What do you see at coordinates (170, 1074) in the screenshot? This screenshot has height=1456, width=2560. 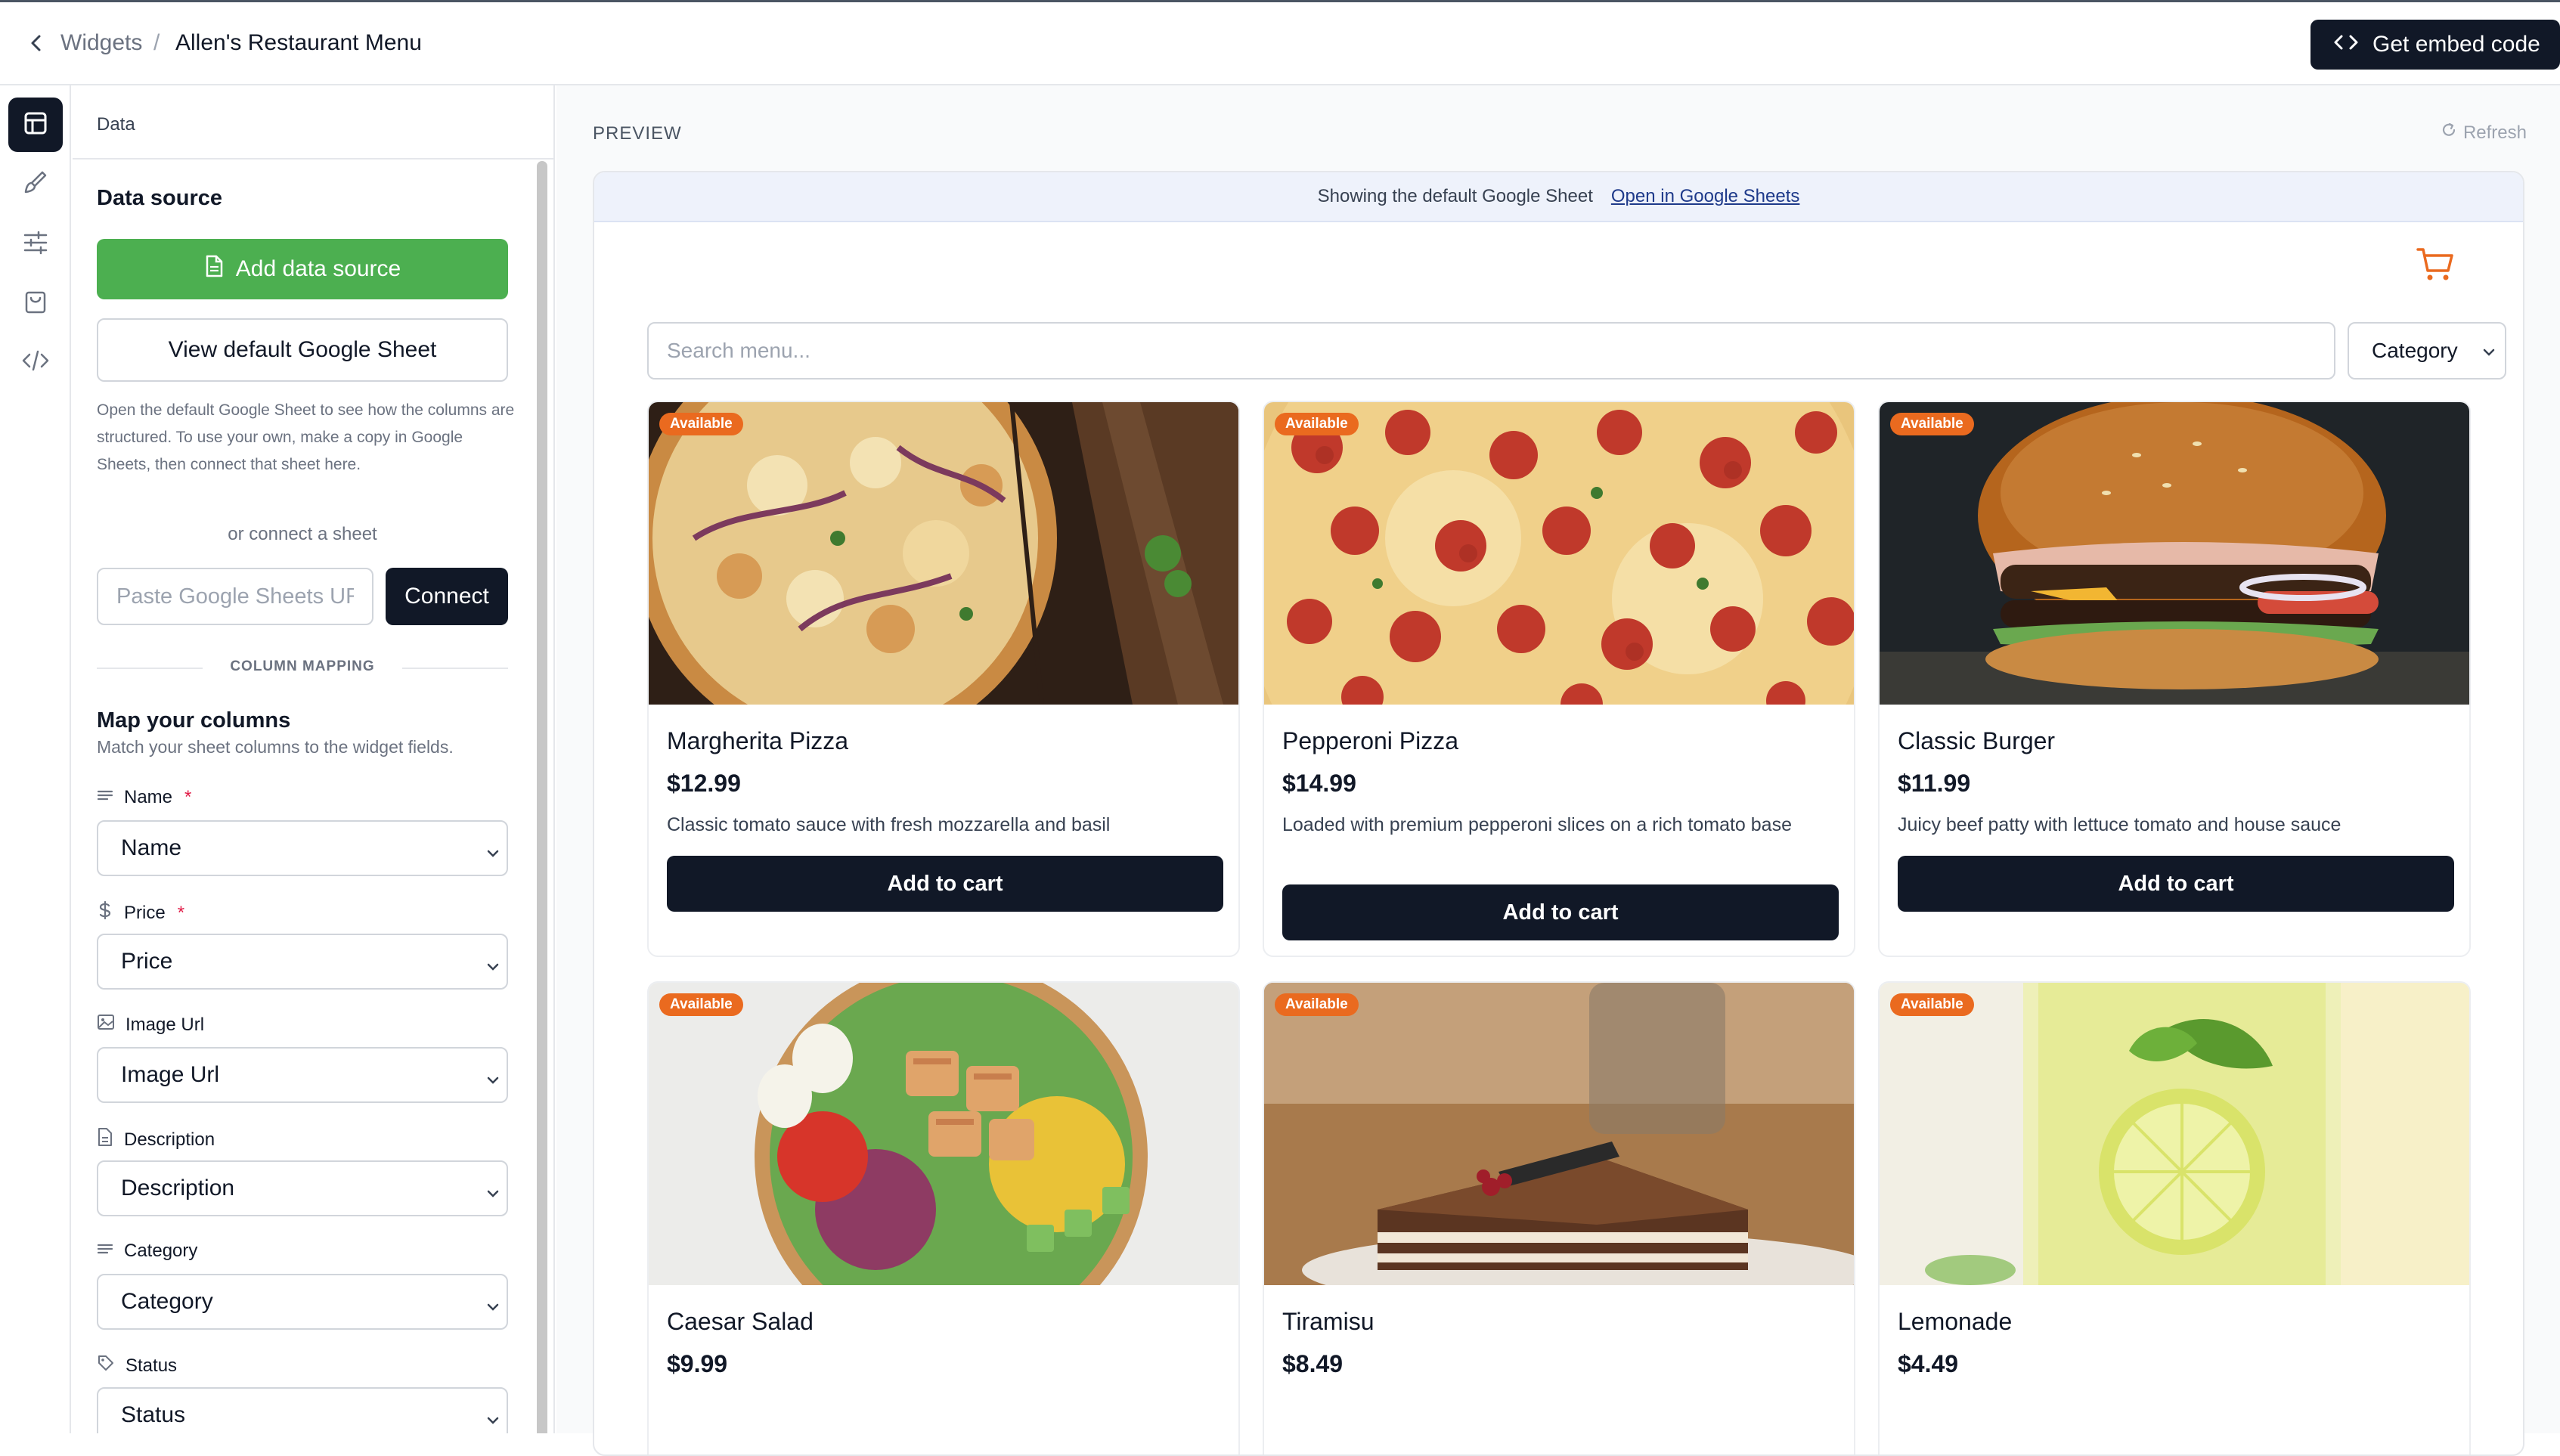 I see `image-url-column-value: Image Url` at bounding box center [170, 1074].